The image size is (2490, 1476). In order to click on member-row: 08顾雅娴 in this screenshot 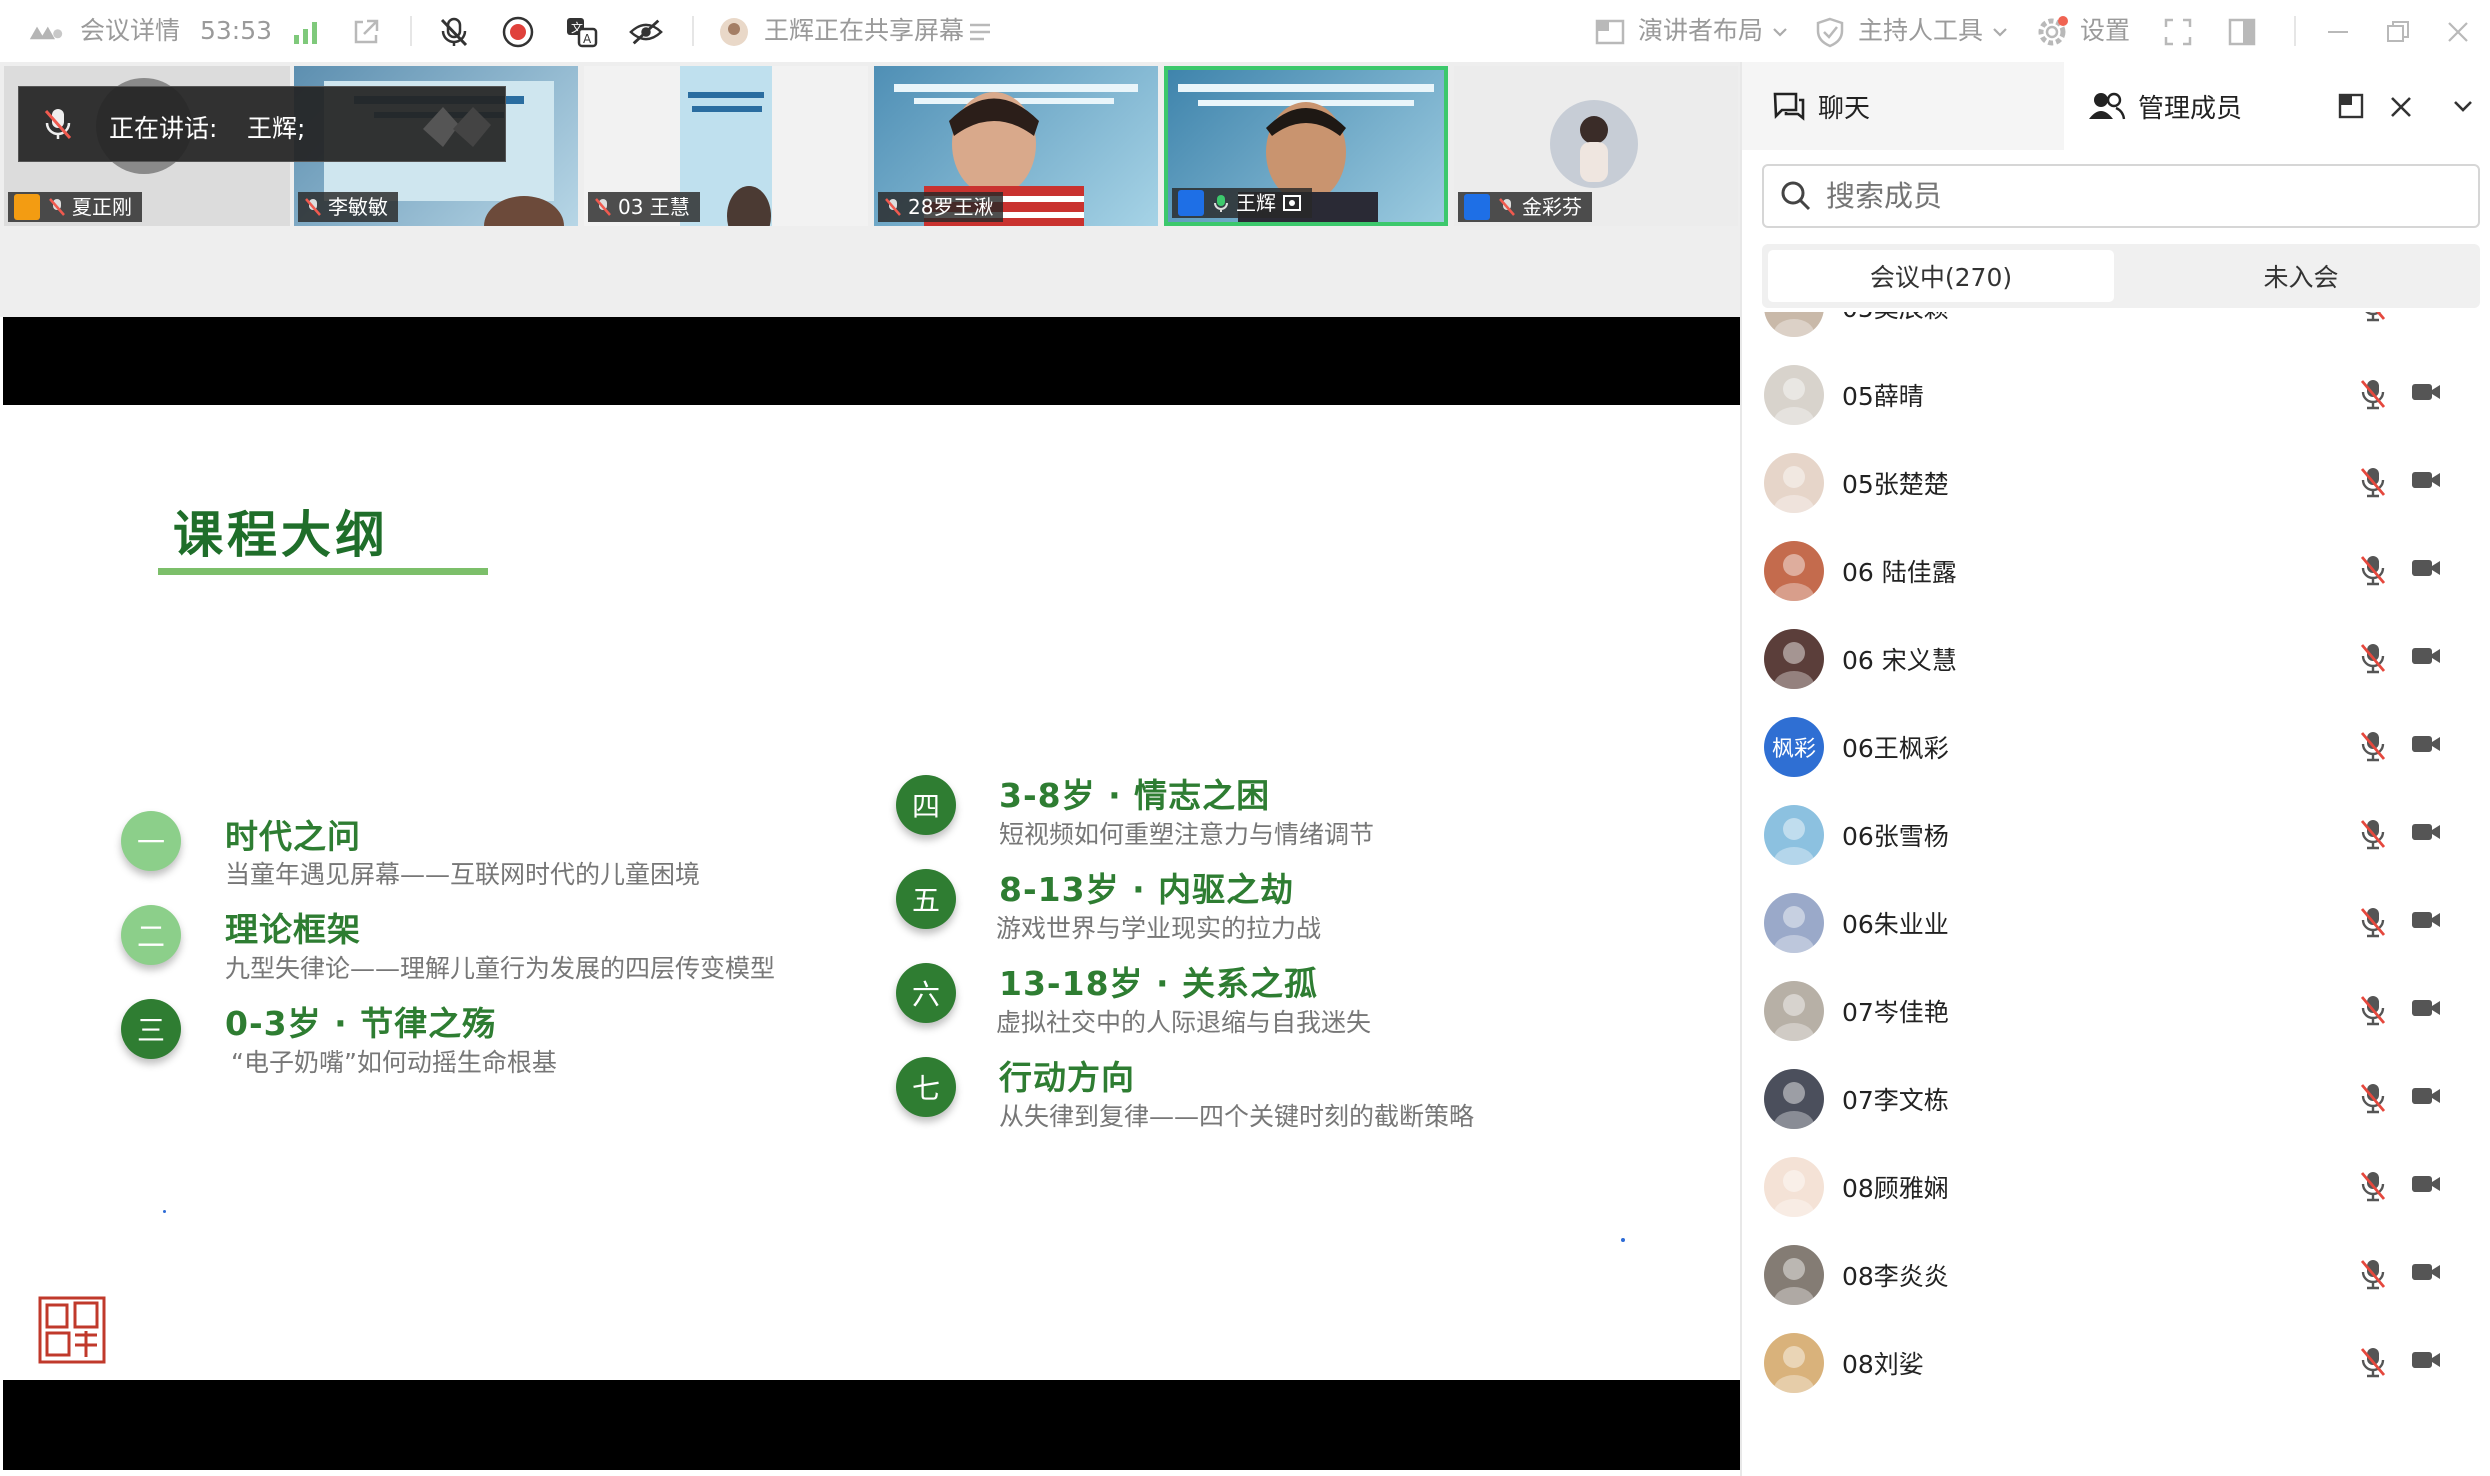, I will do `click(2116, 1186)`.